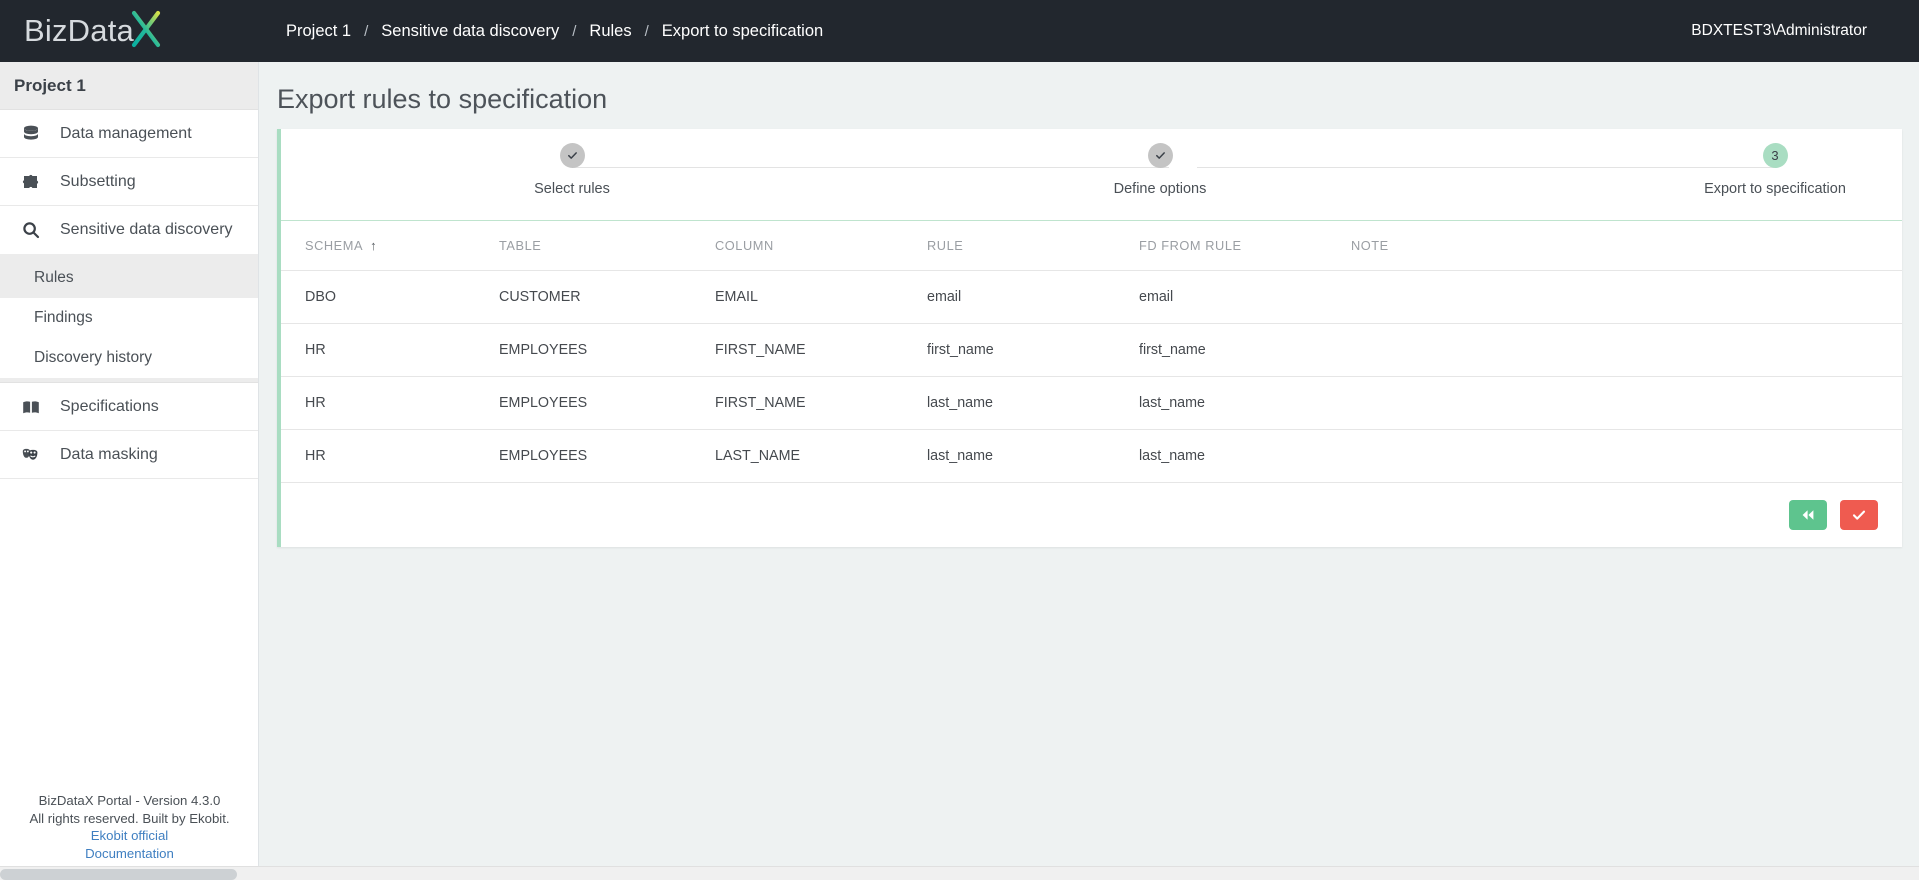 The image size is (1919, 880). Describe the element at coordinates (147, 31) in the screenshot. I see `logo-x-mark` at that location.